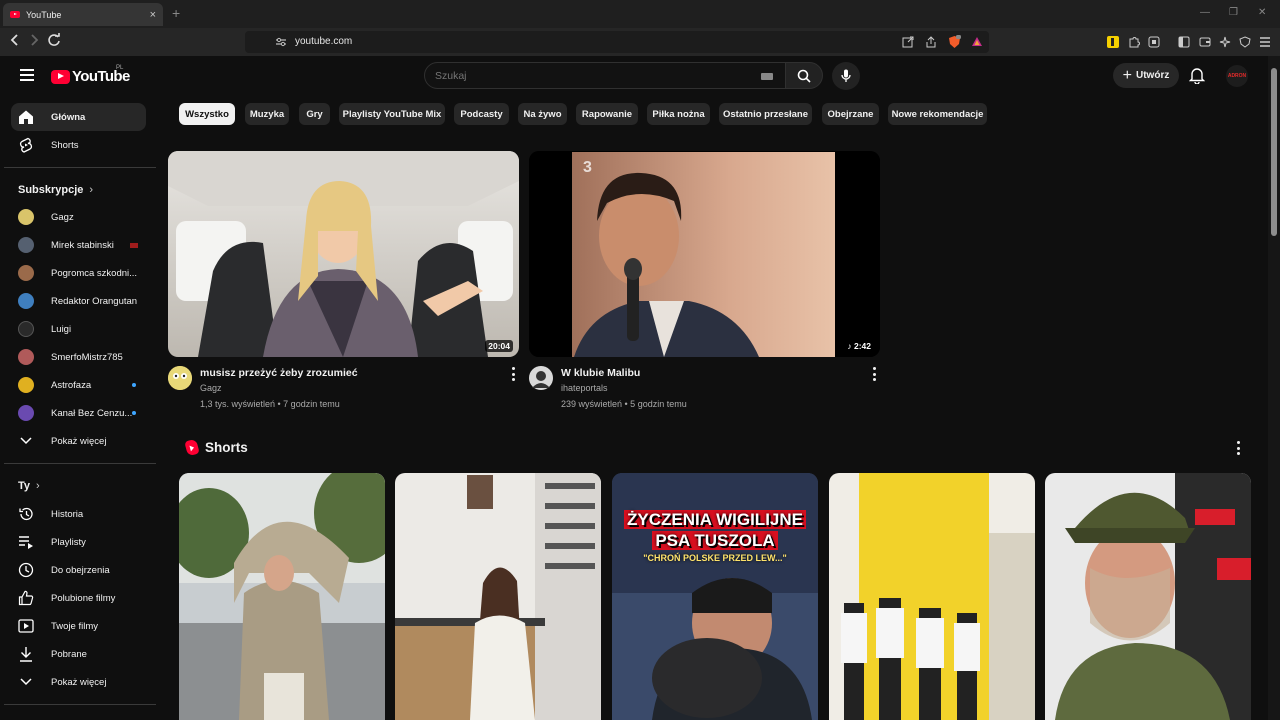 This screenshot has height=720, width=1280. Describe the element at coordinates (977, 43) in the screenshot. I see `brave-rewards-icon` at that location.